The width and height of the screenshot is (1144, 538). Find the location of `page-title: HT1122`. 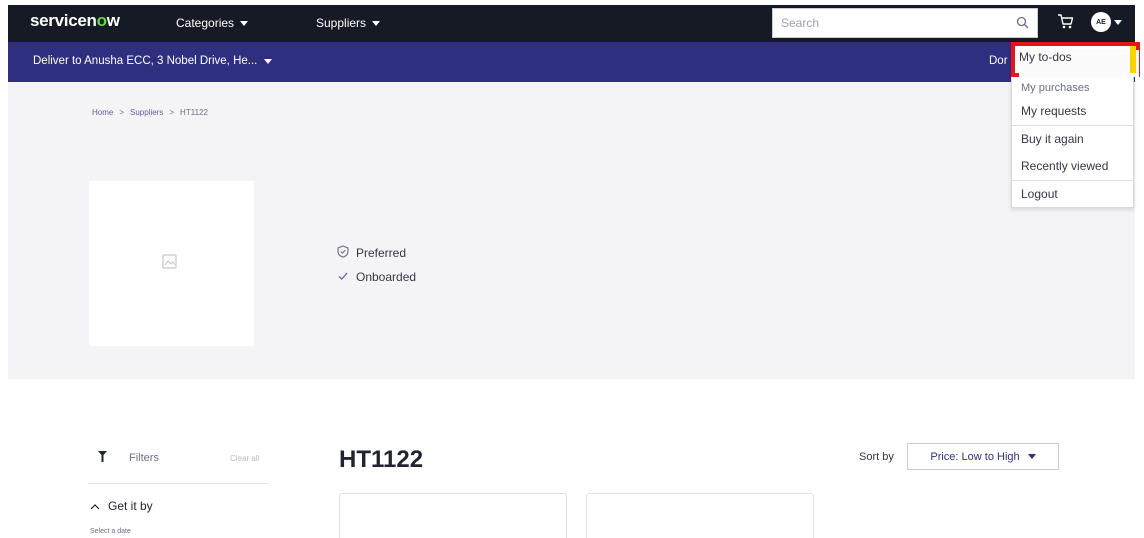

page-title: HT1122 is located at coordinates (381, 459).